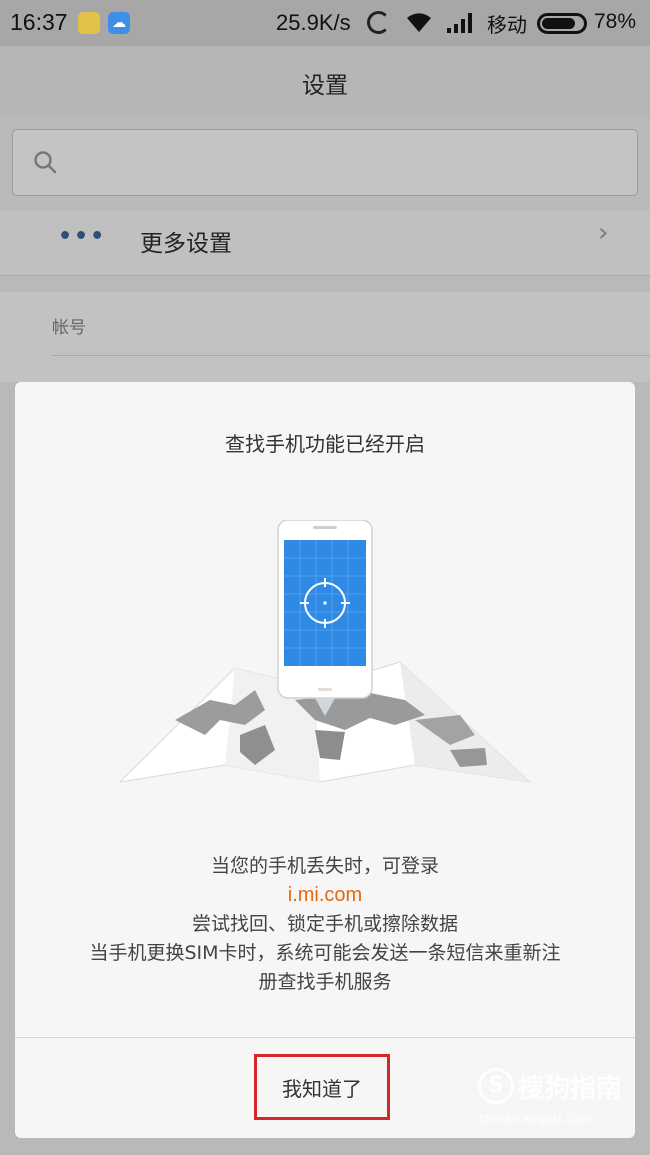 This screenshot has height=1155, width=650. What do you see at coordinates (324, 866) in the screenshot?
I see `message-line-1: 当您的手机丢失时，可登录` at bounding box center [324, 866].